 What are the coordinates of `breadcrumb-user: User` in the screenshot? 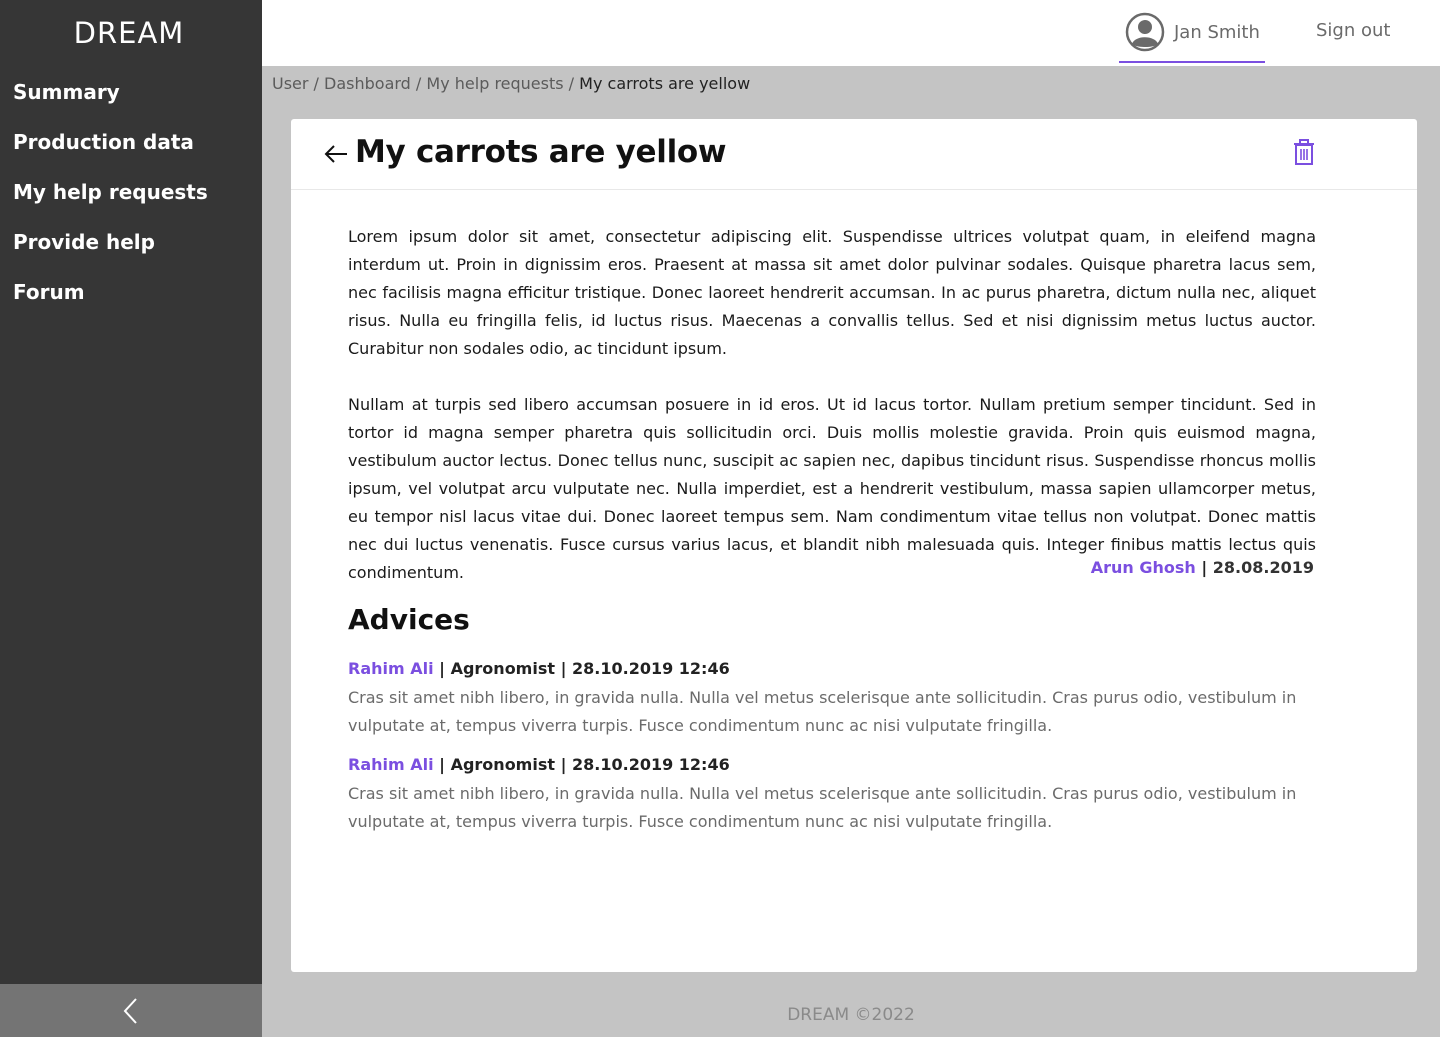 It's located at (290, 83).